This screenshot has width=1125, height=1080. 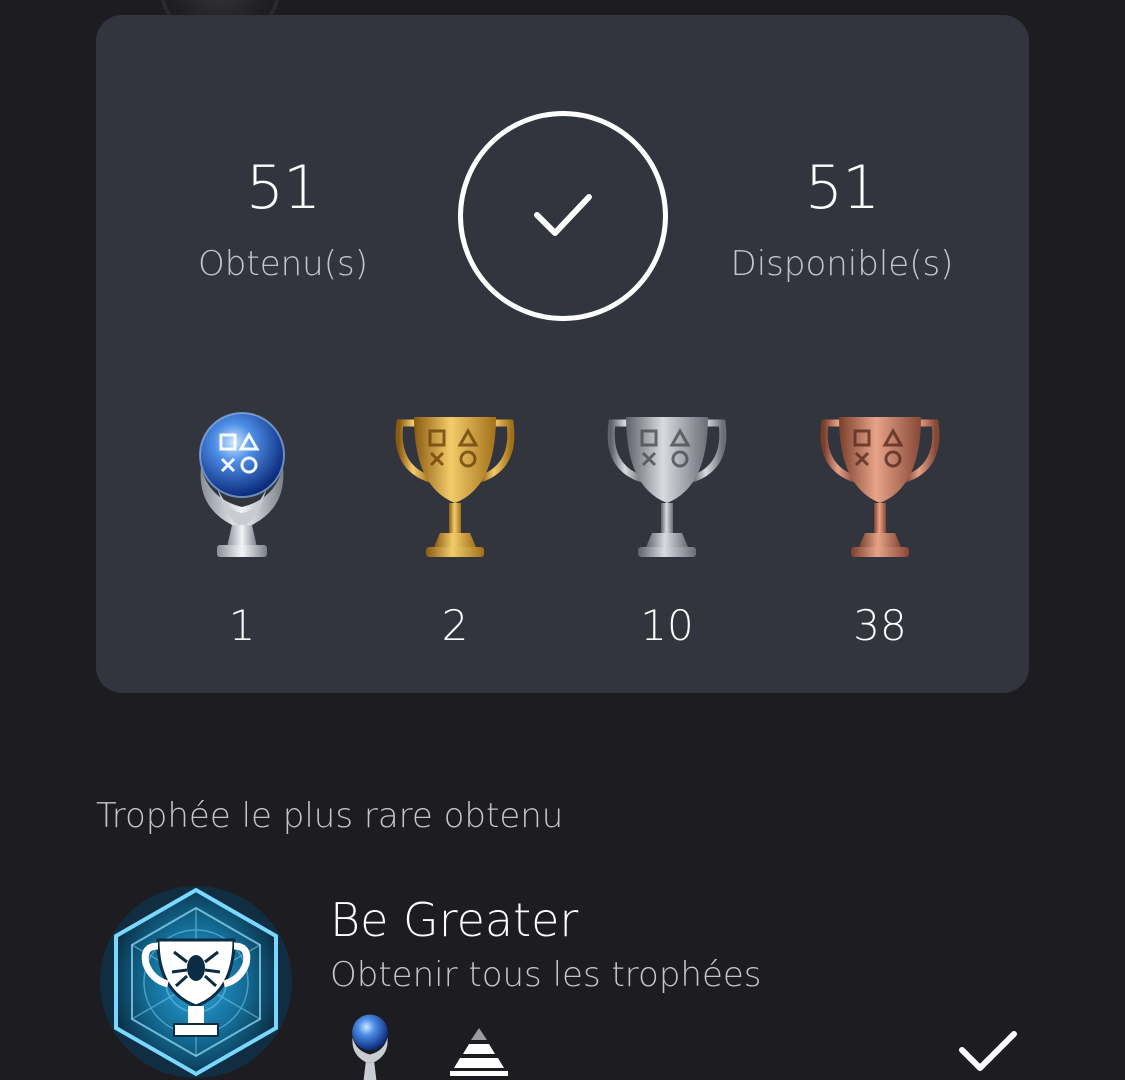 What do you see at coordinates (455, 625) in the screenshot?
I see `gold-count: 2` at bounding box center [455, 625].